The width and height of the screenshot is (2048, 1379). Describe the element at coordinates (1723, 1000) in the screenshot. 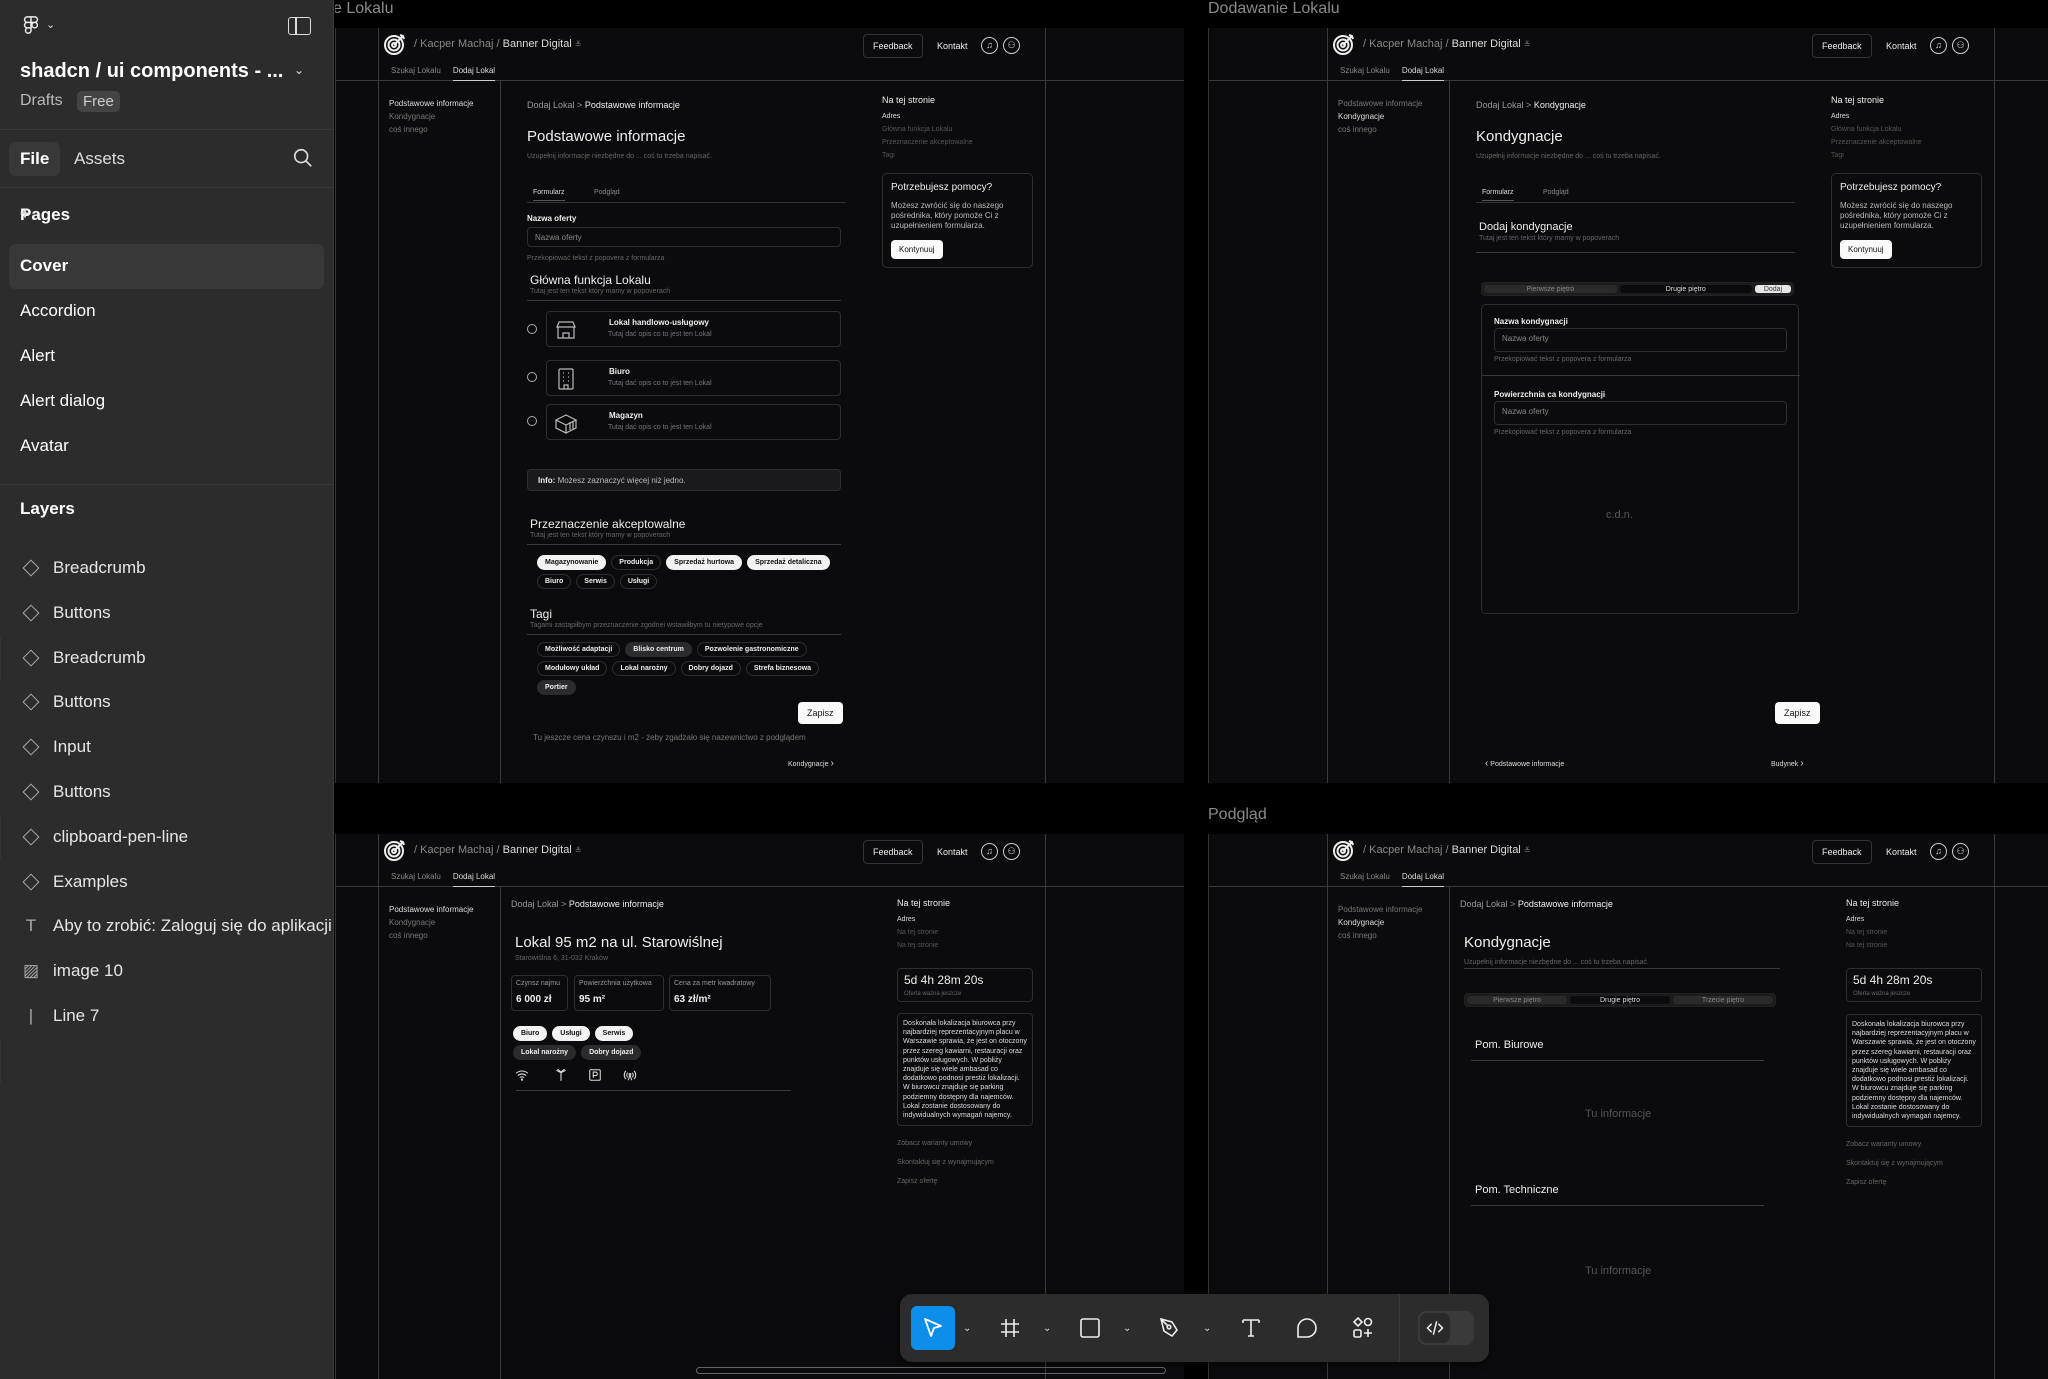

I see `floor-tab: Trzecie piętro` at that location.